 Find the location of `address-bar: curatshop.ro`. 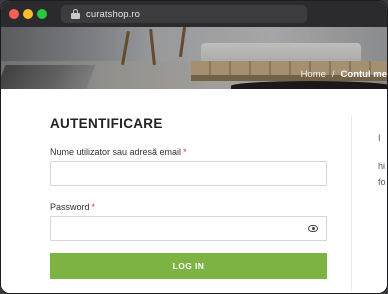

address-bar: curatshop.ro is located at coordinates (184, 14).